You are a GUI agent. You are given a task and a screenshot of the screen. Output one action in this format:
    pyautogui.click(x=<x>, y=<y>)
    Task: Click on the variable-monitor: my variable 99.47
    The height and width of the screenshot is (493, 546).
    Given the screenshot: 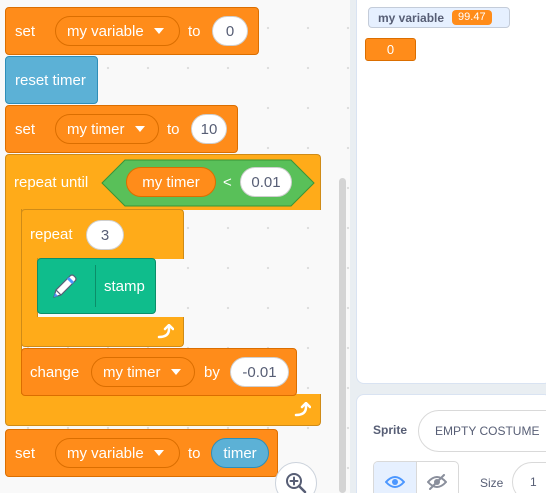 What is the action you would take?
    pyautogui.click(x=439, y=17)
    